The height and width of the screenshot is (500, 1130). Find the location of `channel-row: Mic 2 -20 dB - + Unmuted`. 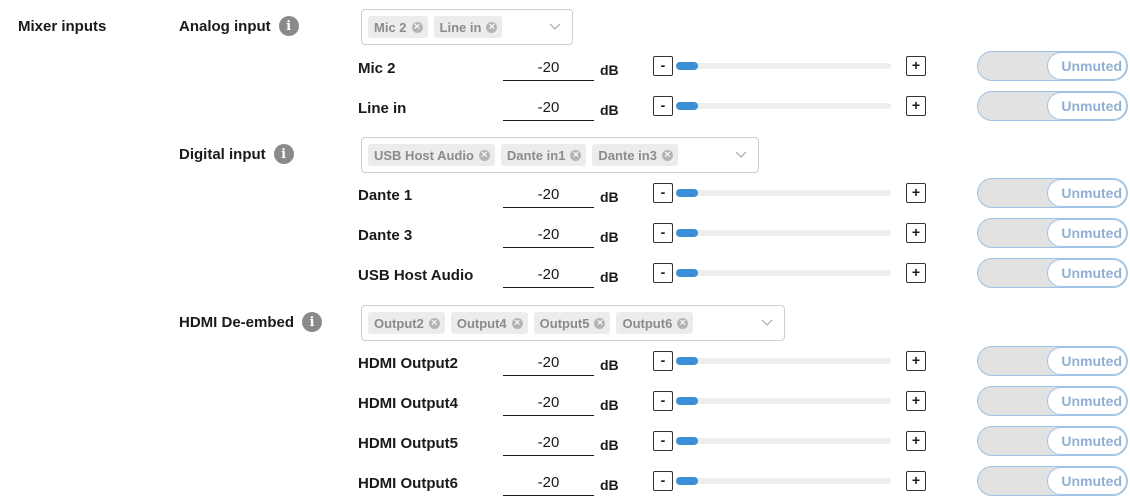

channel-row: Mic 2 -20 dB - + Unmuted is located at coordinates (565, 68).